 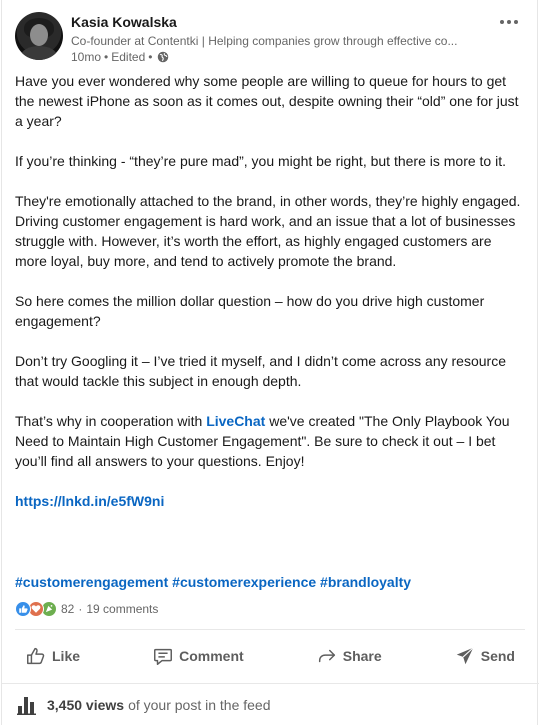 What do you see at coordinates (270, 629) in the screenshot?
I see `divider` at bounding box center [270, 629].